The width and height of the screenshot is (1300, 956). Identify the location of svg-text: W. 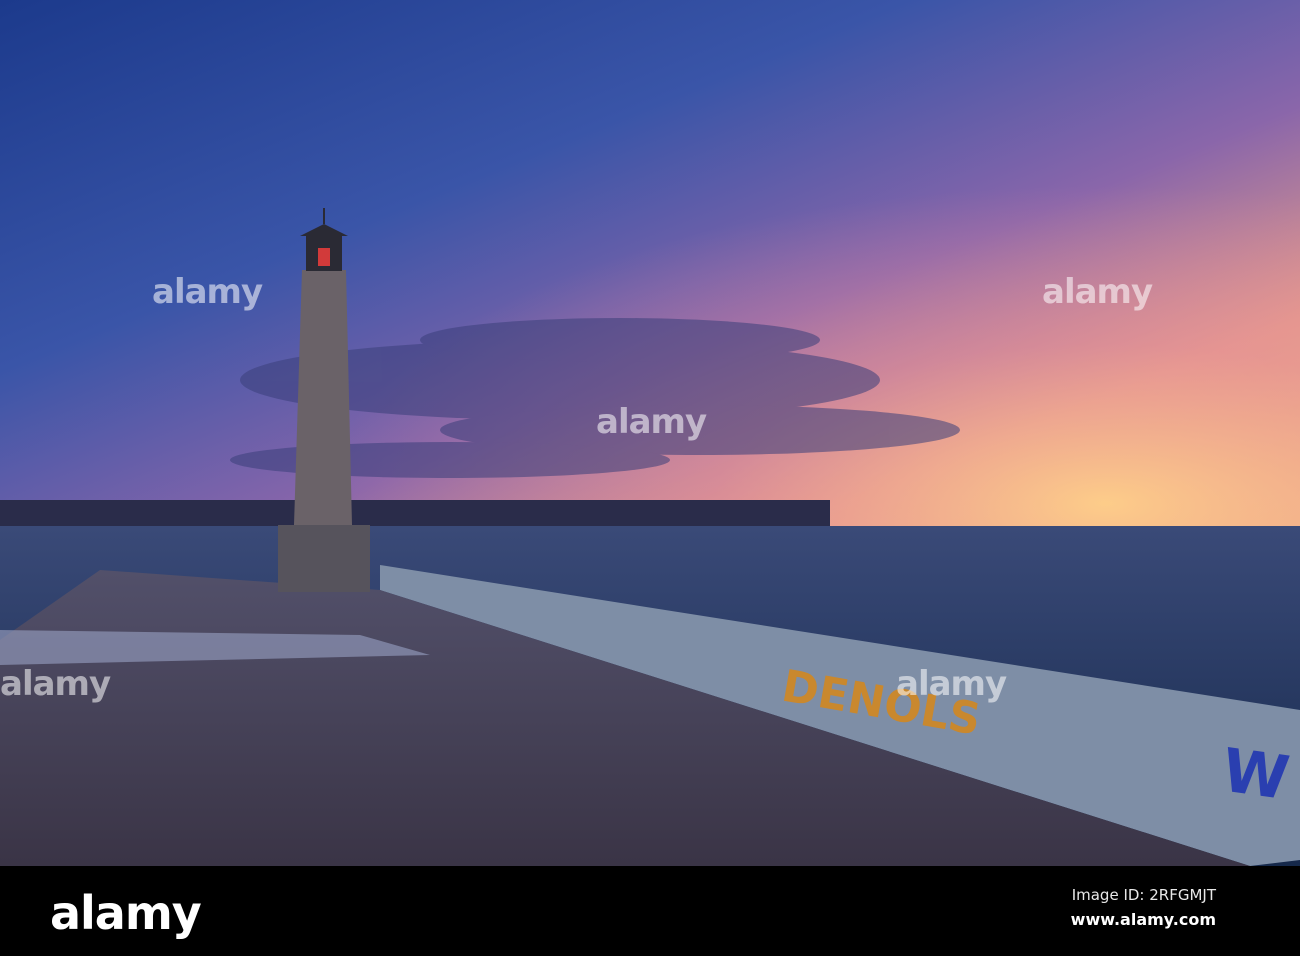
(1255, 775).